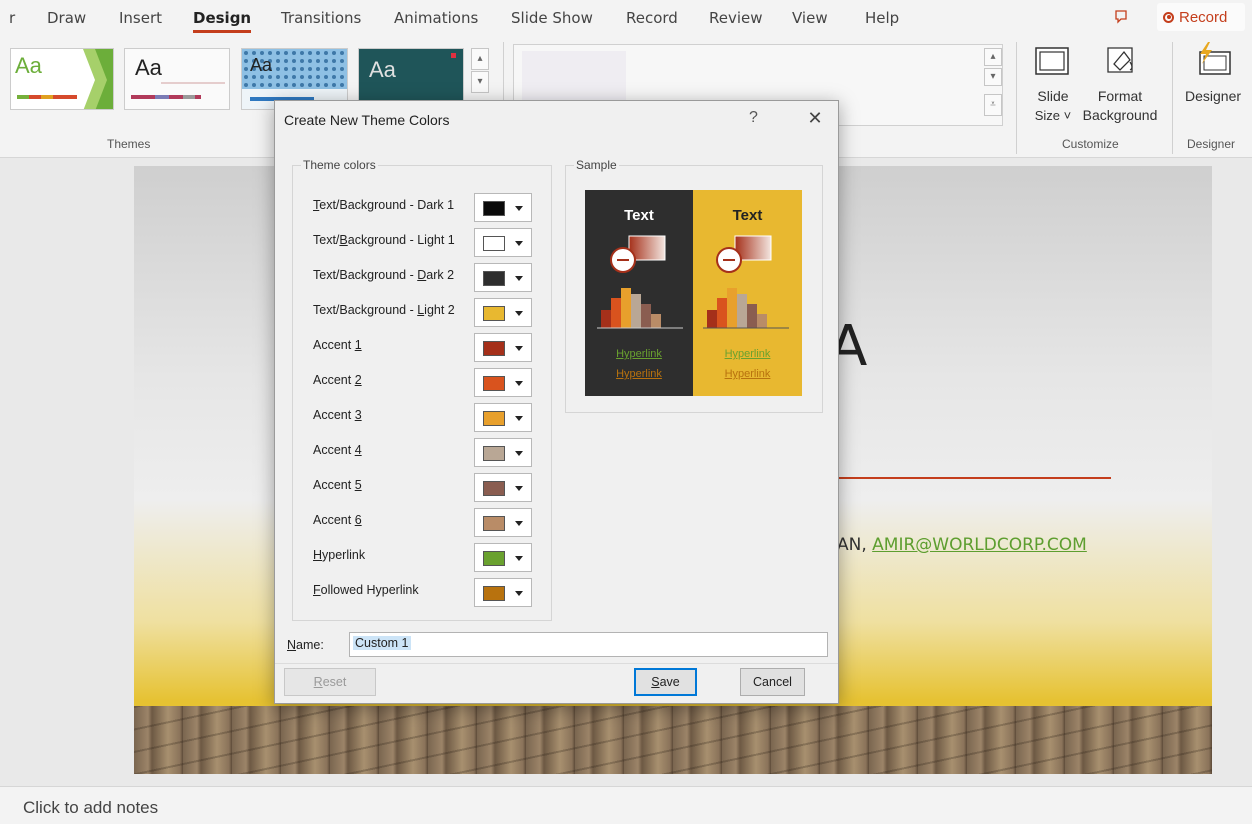 This screenshot has width=1252, height=824. I want to click on theme-name-value: Custom 1, so click(382, 643).